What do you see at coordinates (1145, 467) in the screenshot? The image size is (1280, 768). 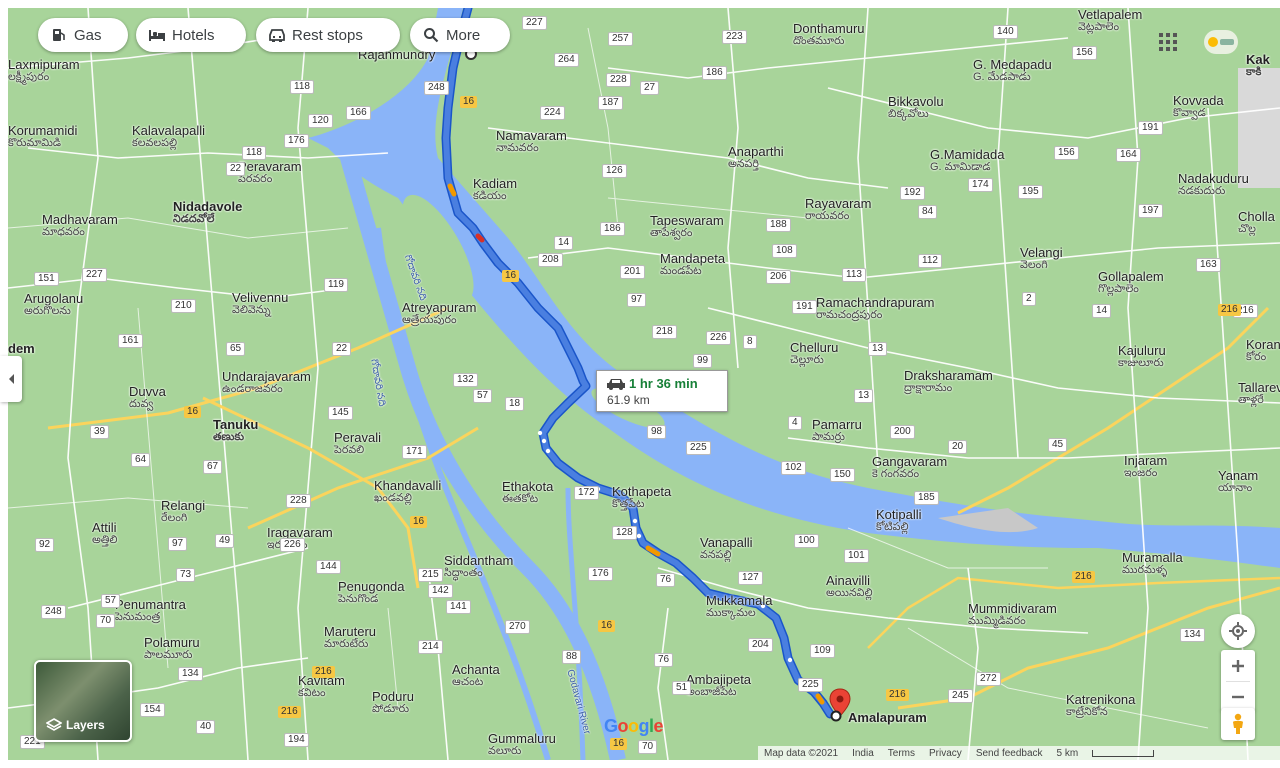 I see `place-label-injaram: Injaram ఇంజరం` at bounding box center [1145, 467].